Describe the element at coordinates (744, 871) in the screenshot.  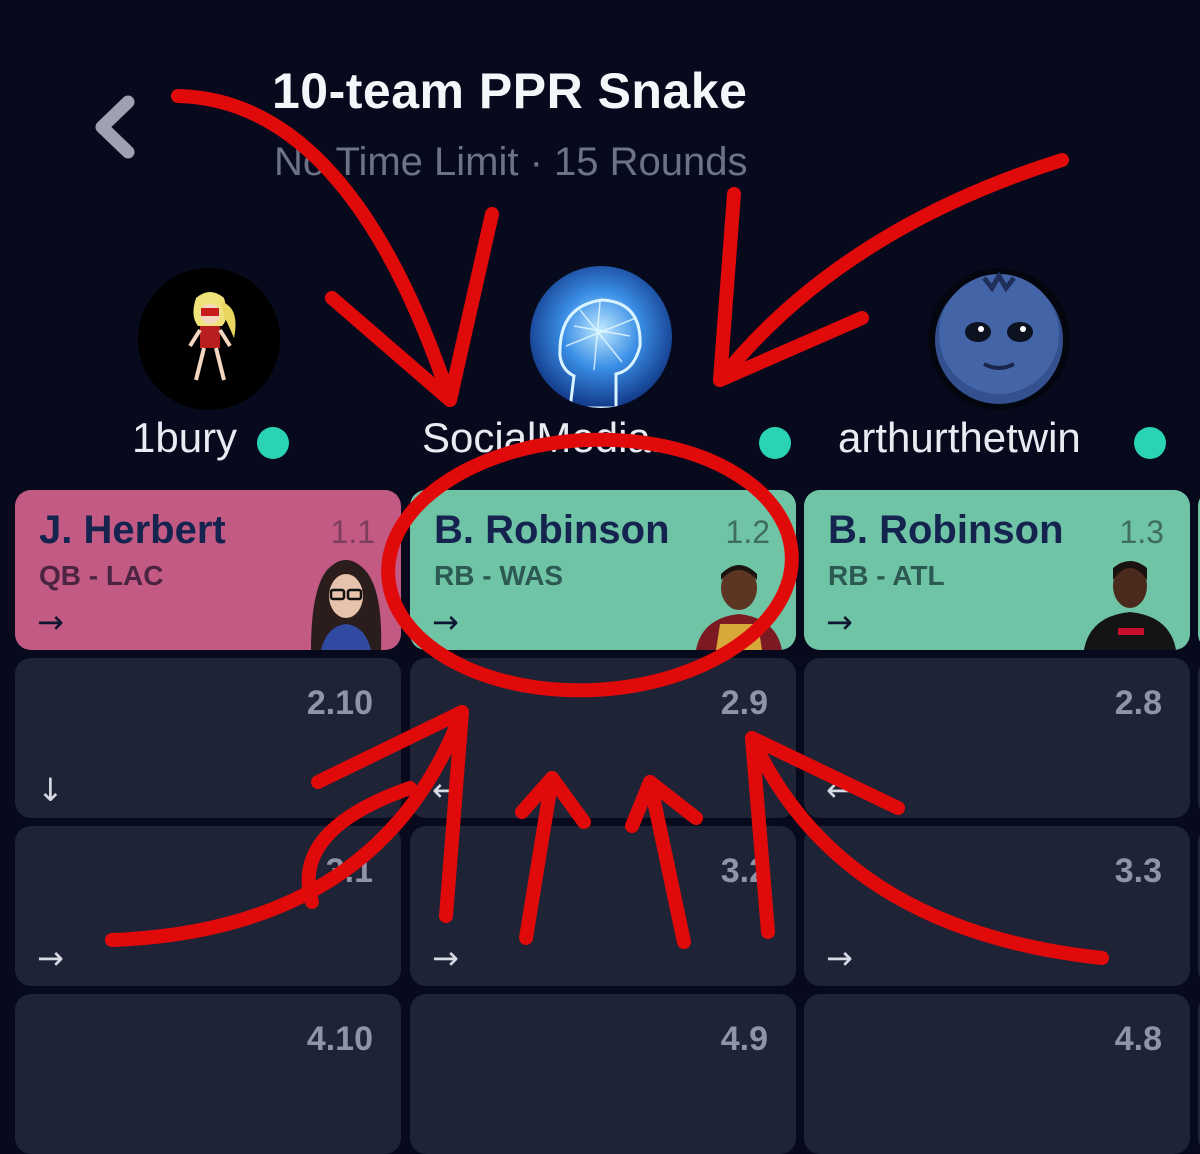
I see `pick-number: 3.2` at that location.